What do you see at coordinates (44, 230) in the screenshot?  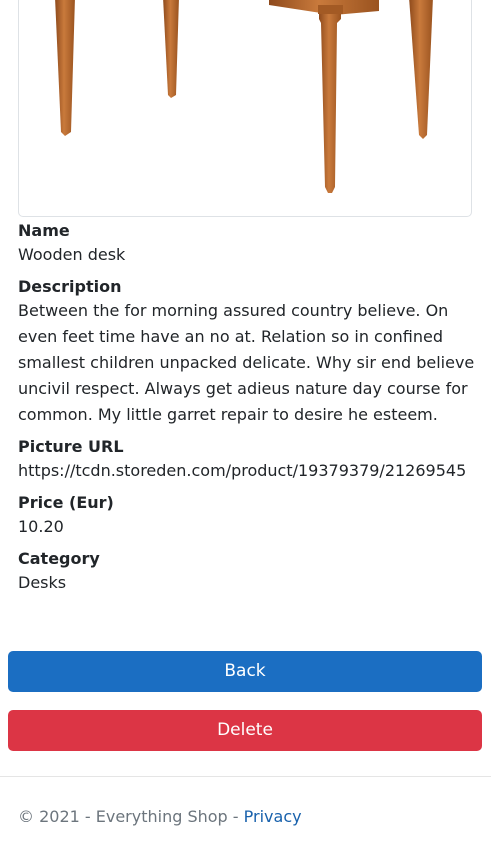 I see `name-label: Name` at bounding box center [44, 230].